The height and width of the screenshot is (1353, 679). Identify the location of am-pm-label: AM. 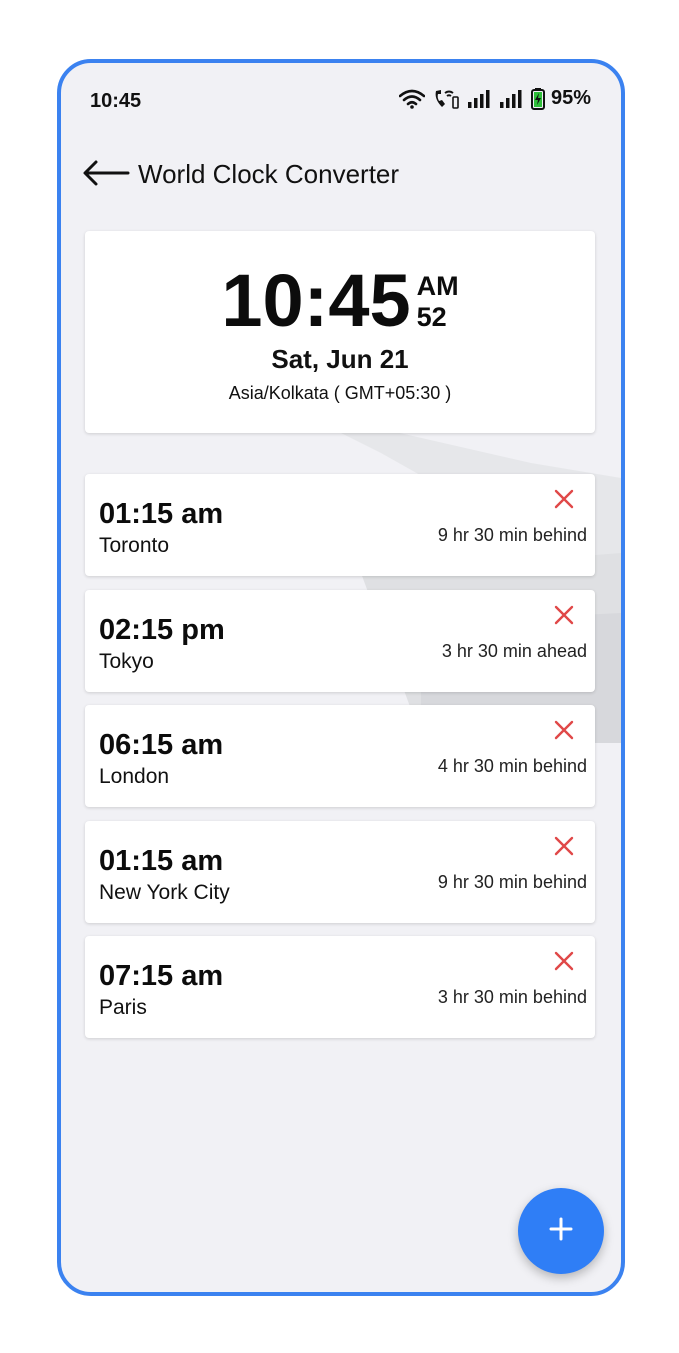
(437, 286).